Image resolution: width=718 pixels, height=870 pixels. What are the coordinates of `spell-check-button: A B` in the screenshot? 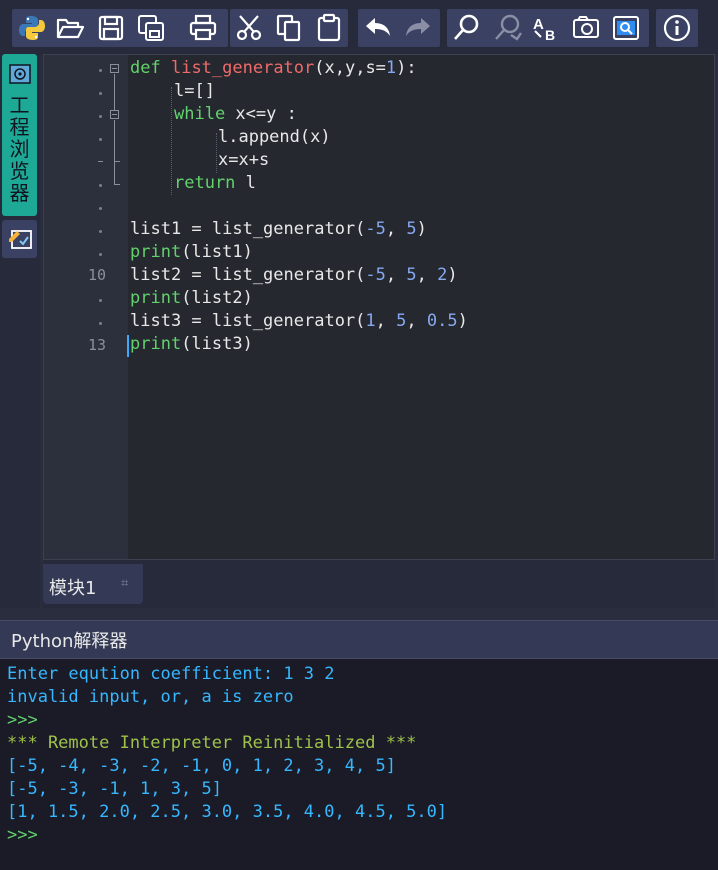 It's located at (546, 28).